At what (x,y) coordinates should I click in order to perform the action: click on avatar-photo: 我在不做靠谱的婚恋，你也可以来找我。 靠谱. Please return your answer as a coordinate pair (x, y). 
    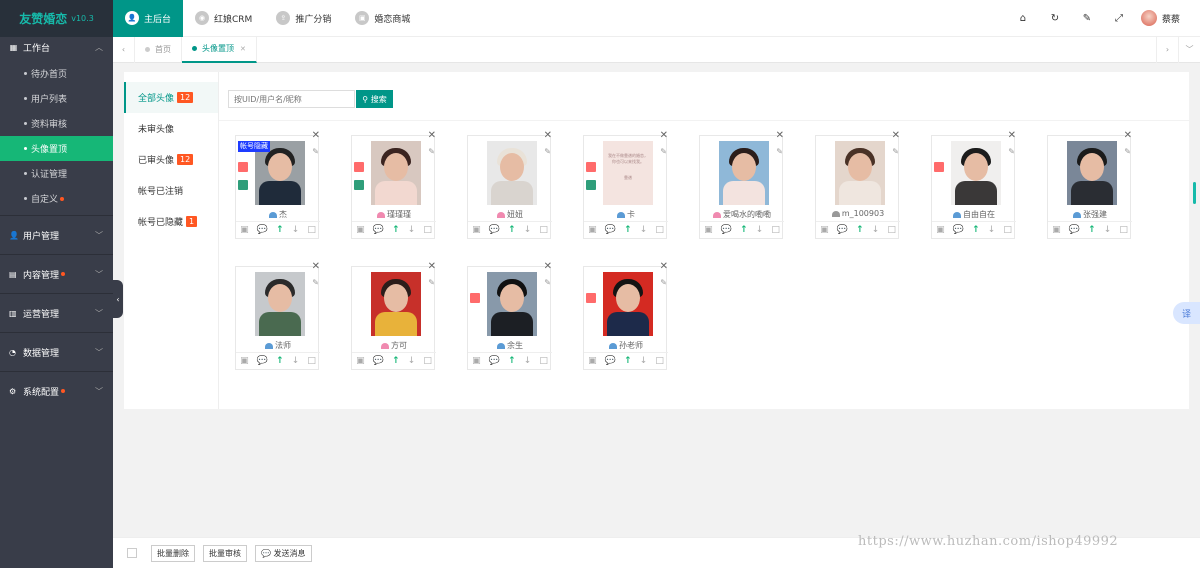
    Looking at the image, I should click on (628, 173).